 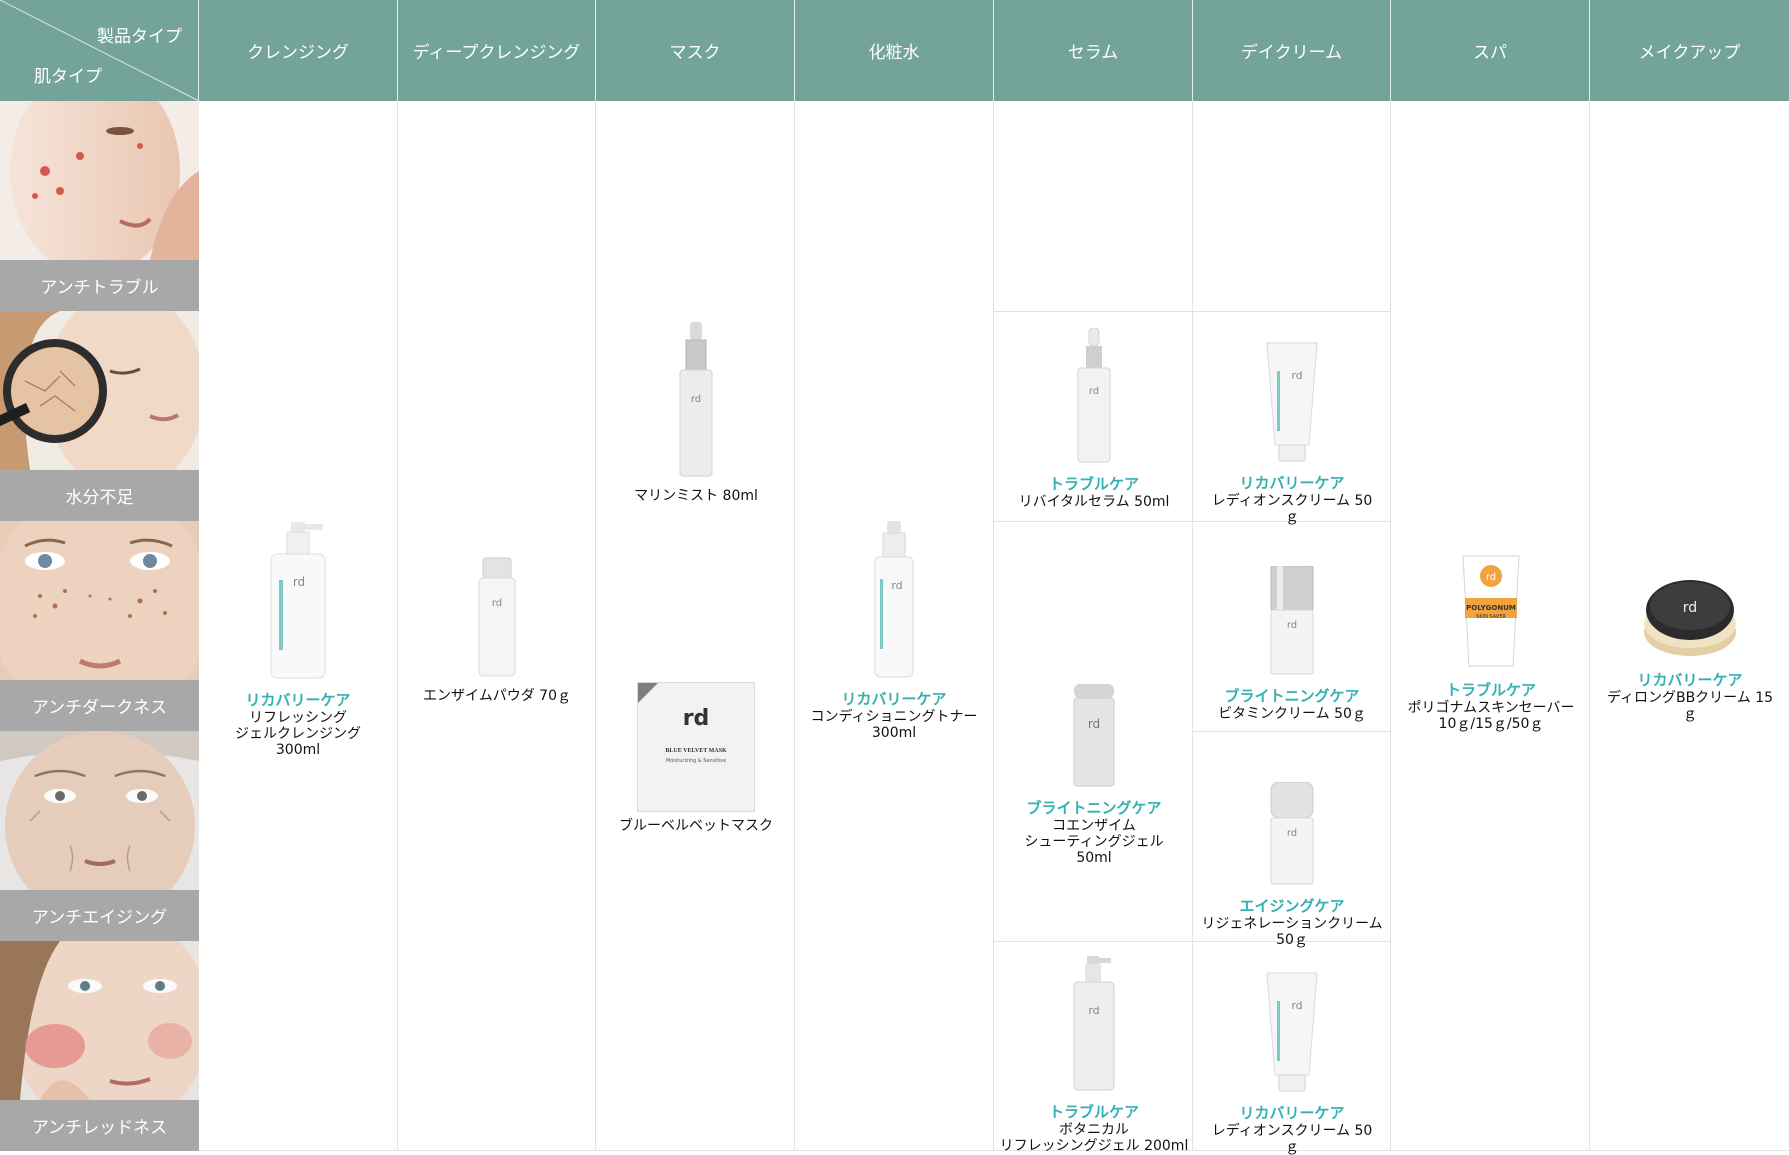 I want to click on product-regeneration-cream: rd エイジングケア リジェネレーションクリーム 50ｇ, so click(x=1292, y=864).